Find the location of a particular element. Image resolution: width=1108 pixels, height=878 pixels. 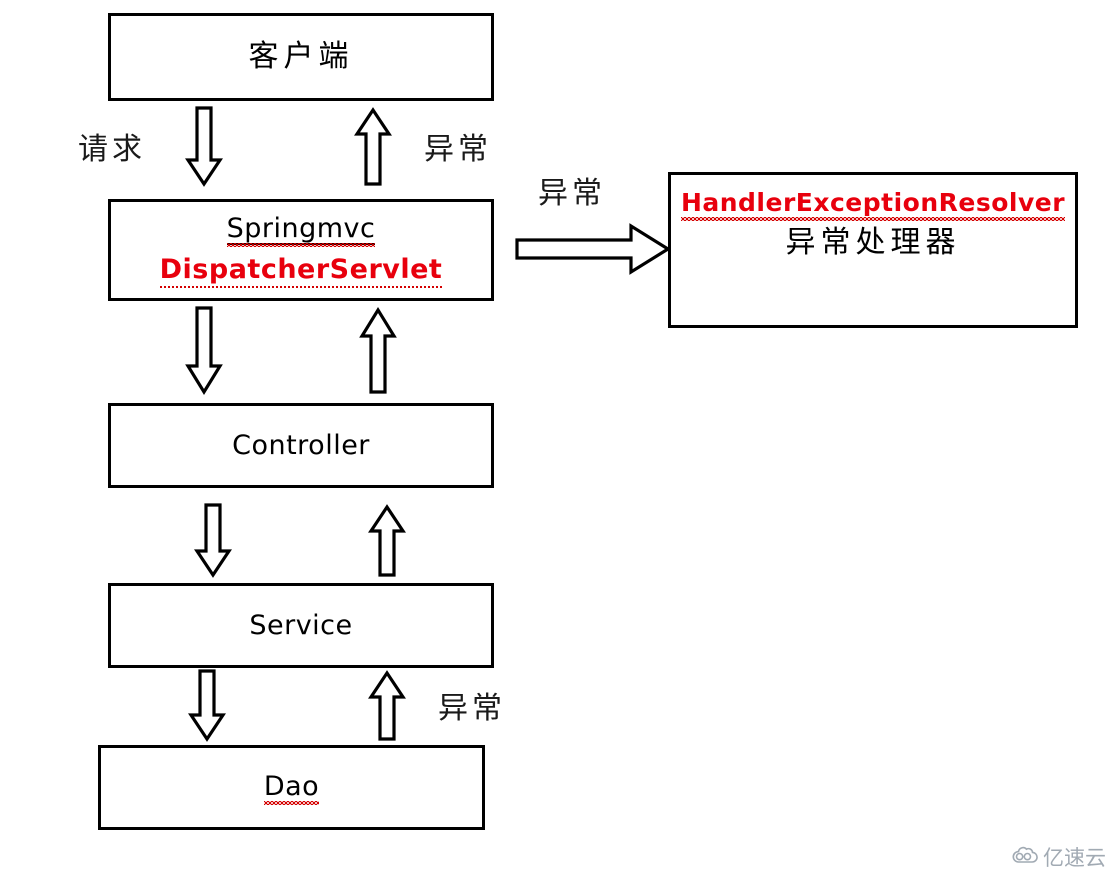

node-client-label: 客户端 is located at coordinates (301, 56).